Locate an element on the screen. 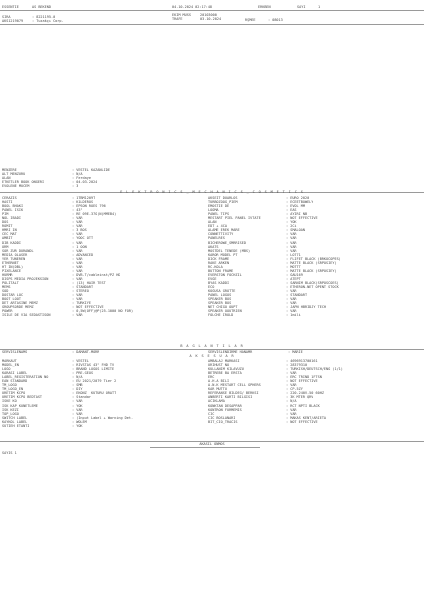 This screenshot has height=600, width=424. print-user: ERKBEN is located at coordinates (264, 7).